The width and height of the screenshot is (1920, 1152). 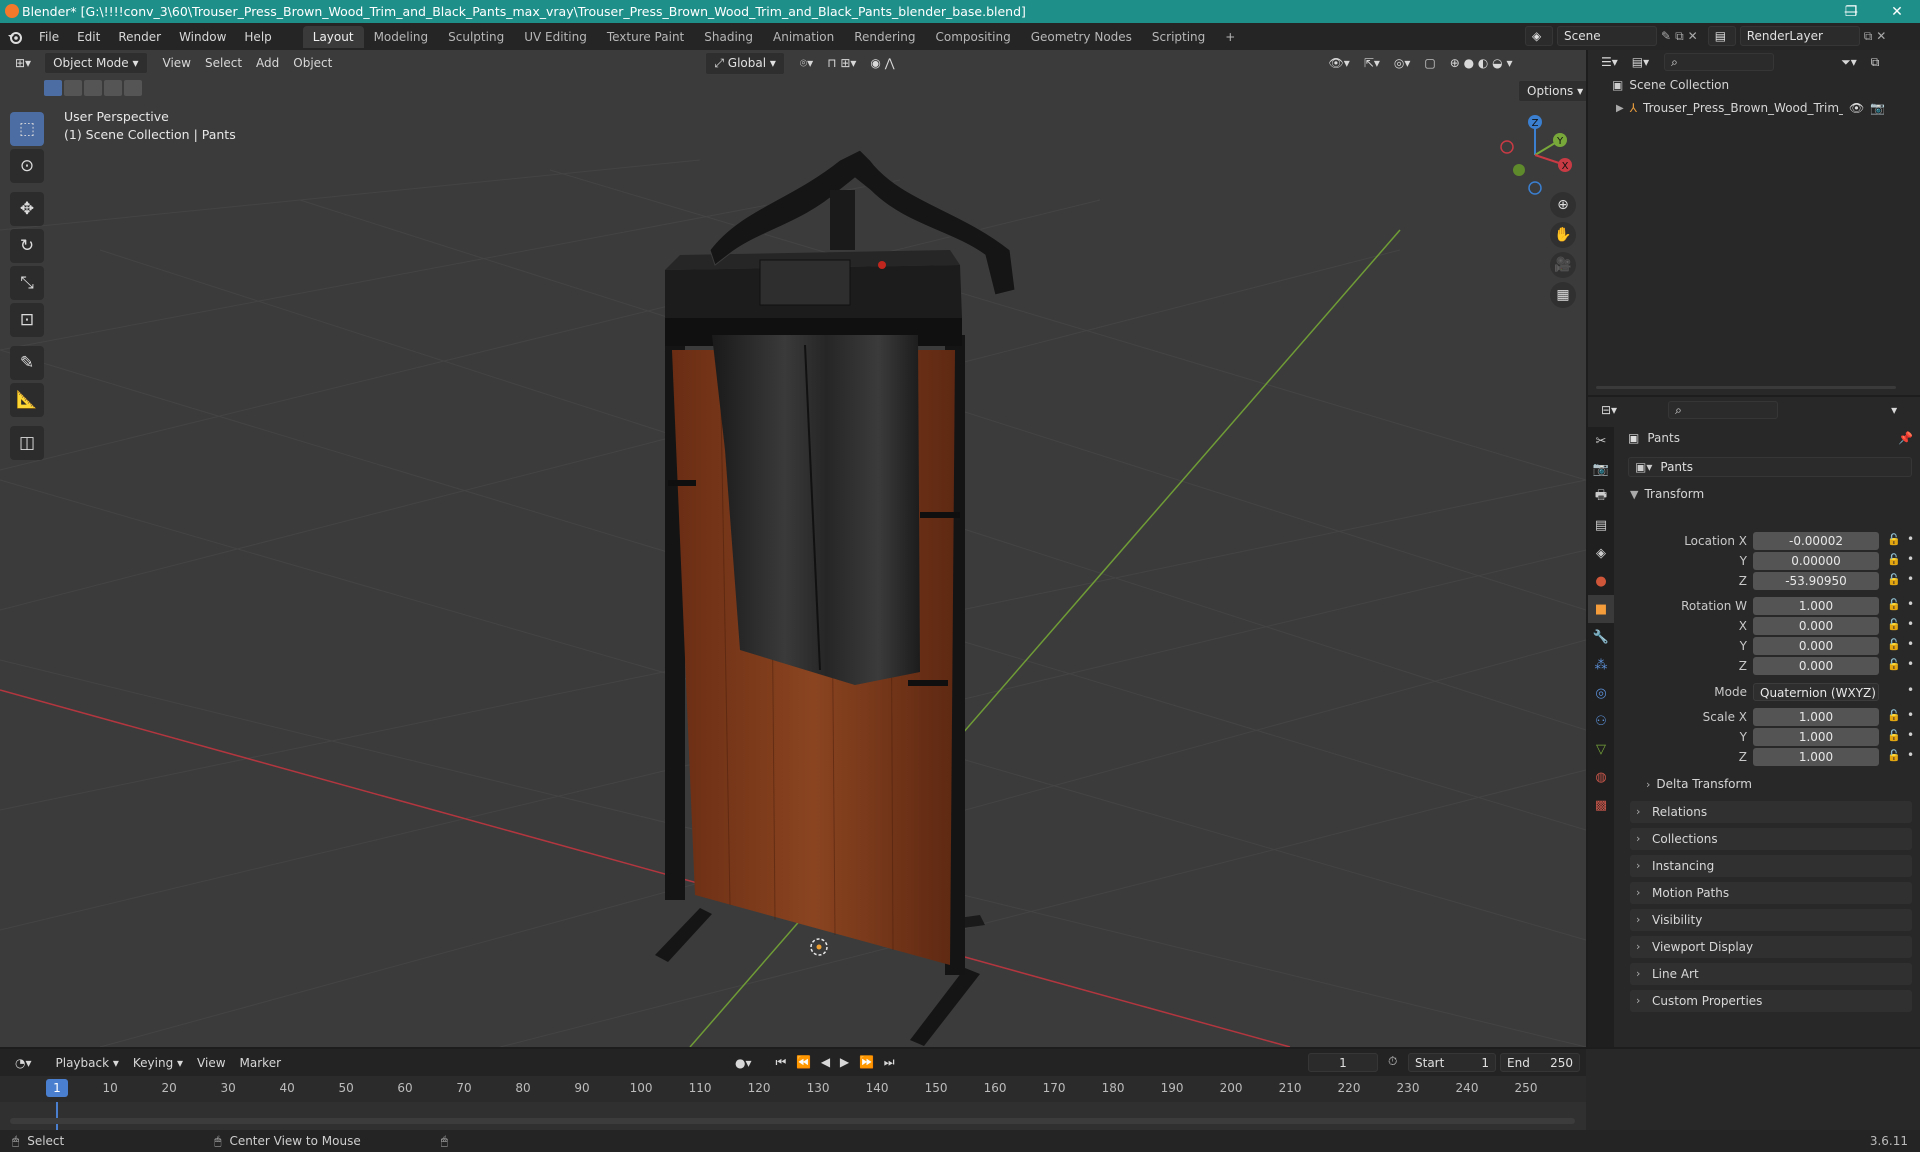 What do you see at coordinates (96, 63) in the screenshot?
I see `mode-dropdown: Object Mode ▾` at bounding box center [96, 63].